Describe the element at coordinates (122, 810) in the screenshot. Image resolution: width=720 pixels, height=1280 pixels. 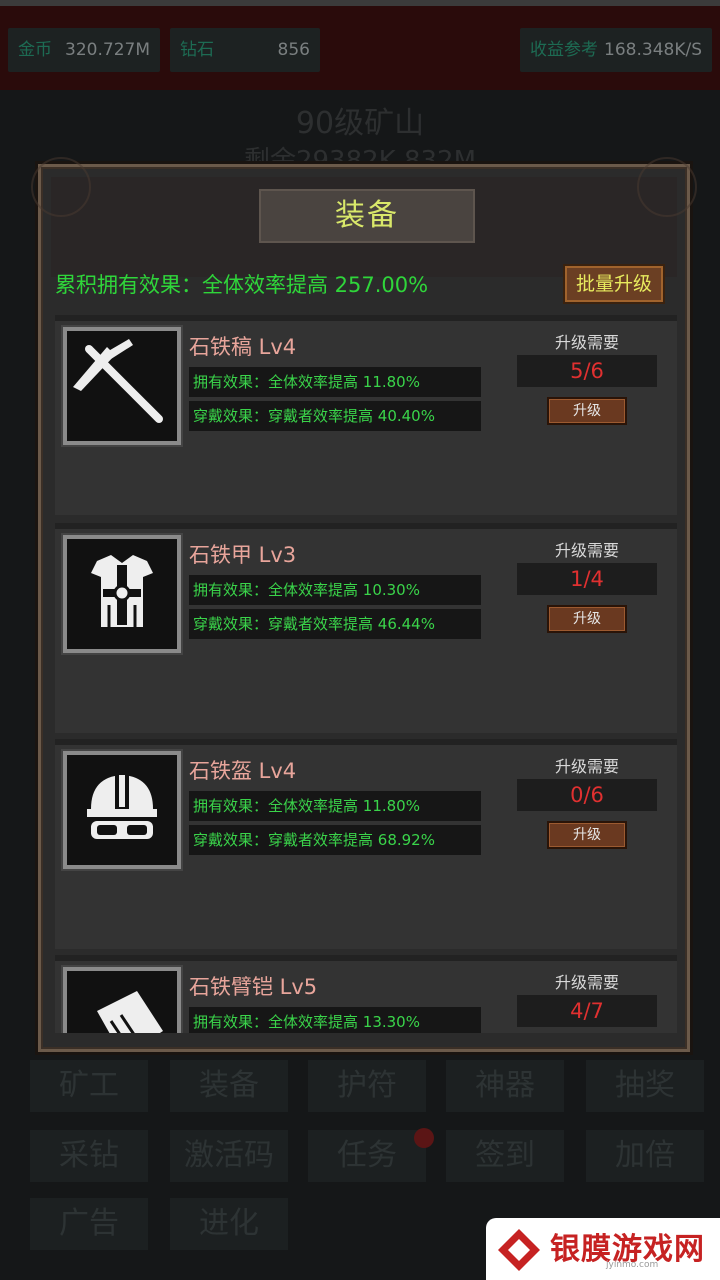
I see `helmet-icon` at that location.